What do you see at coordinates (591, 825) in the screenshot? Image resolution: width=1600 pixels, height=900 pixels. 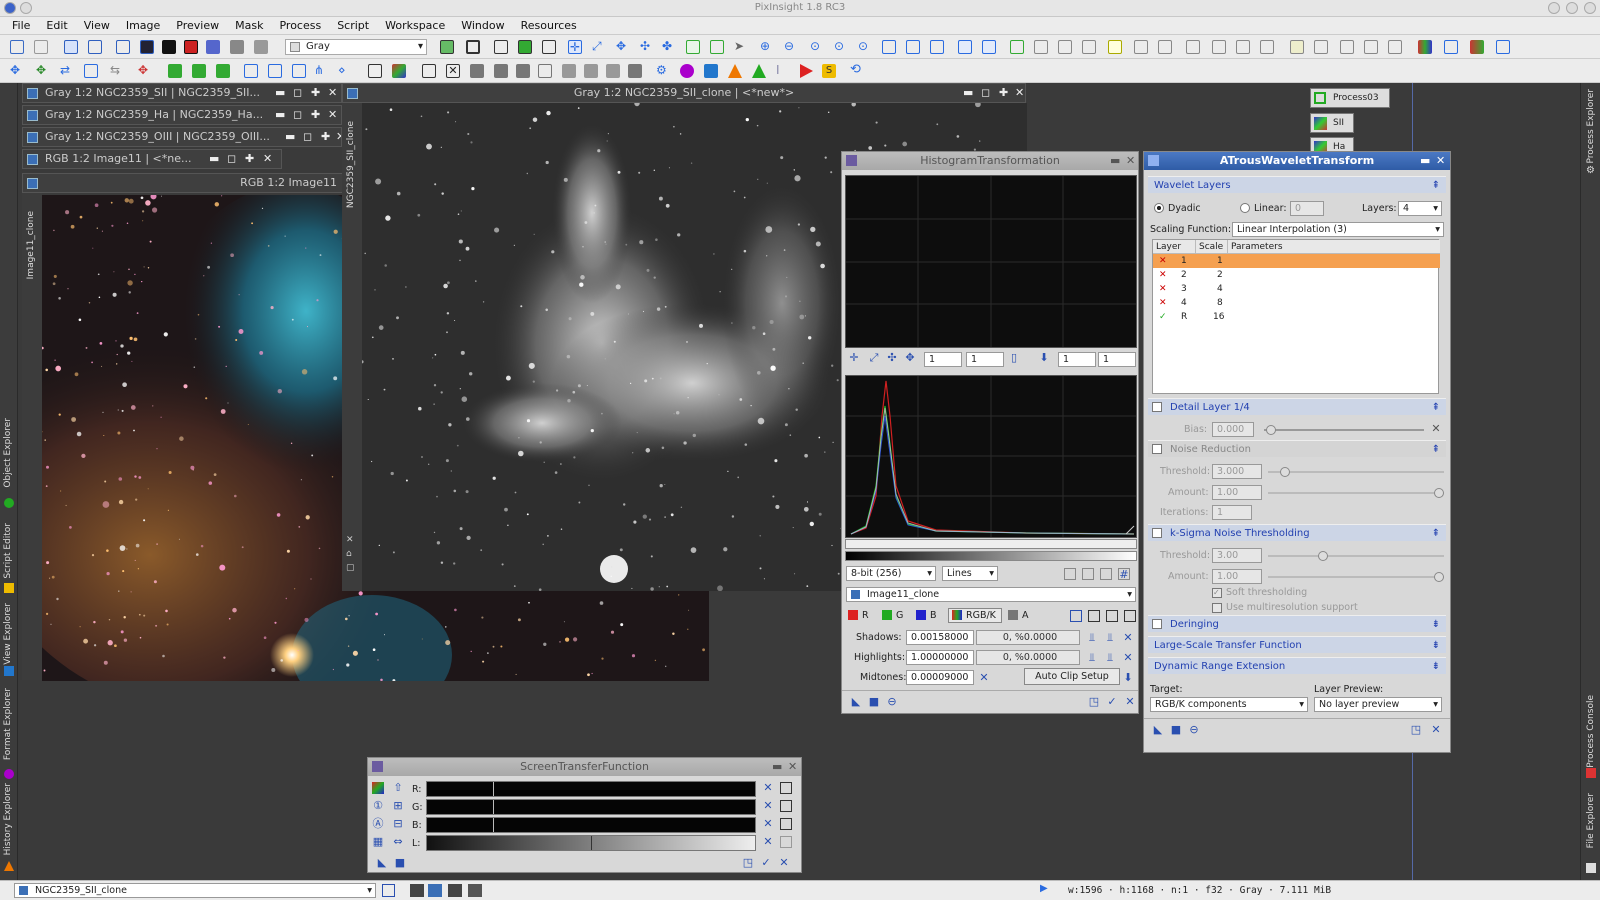 I see `stf-b-track` at bounding box center [591, 825].